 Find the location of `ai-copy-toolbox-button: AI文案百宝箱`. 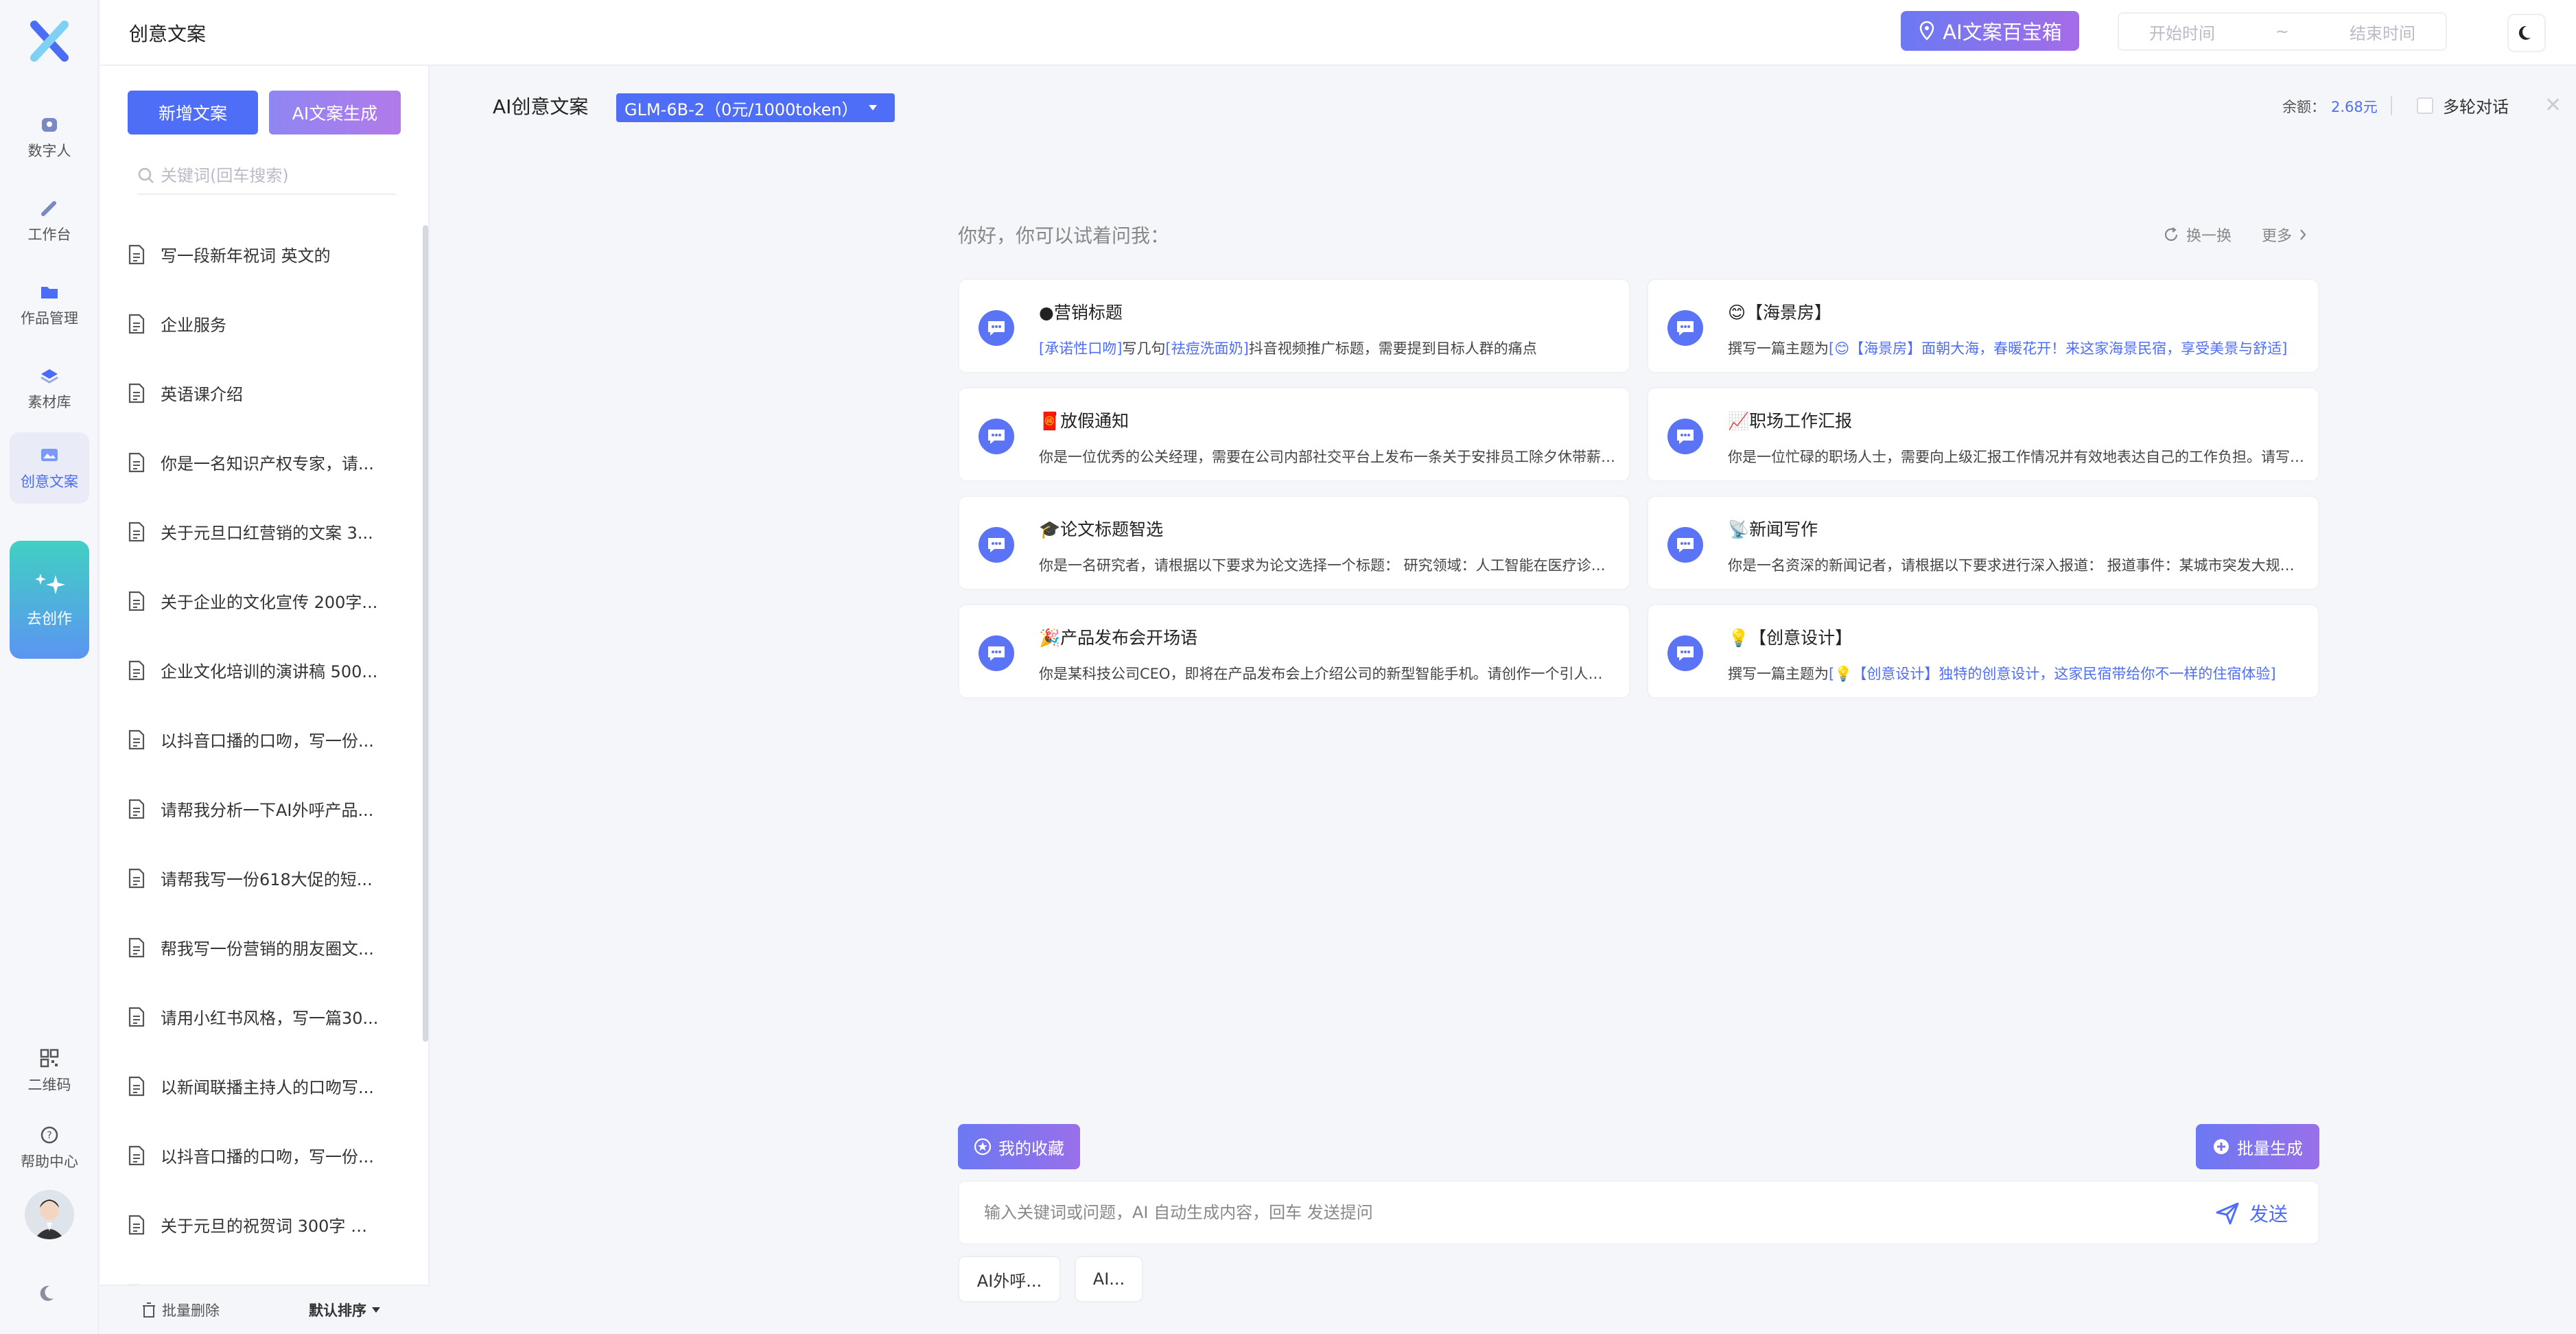

ai-copy-toolbox-button: AI文案百宝箱 is located at coordinates (1990, 31).